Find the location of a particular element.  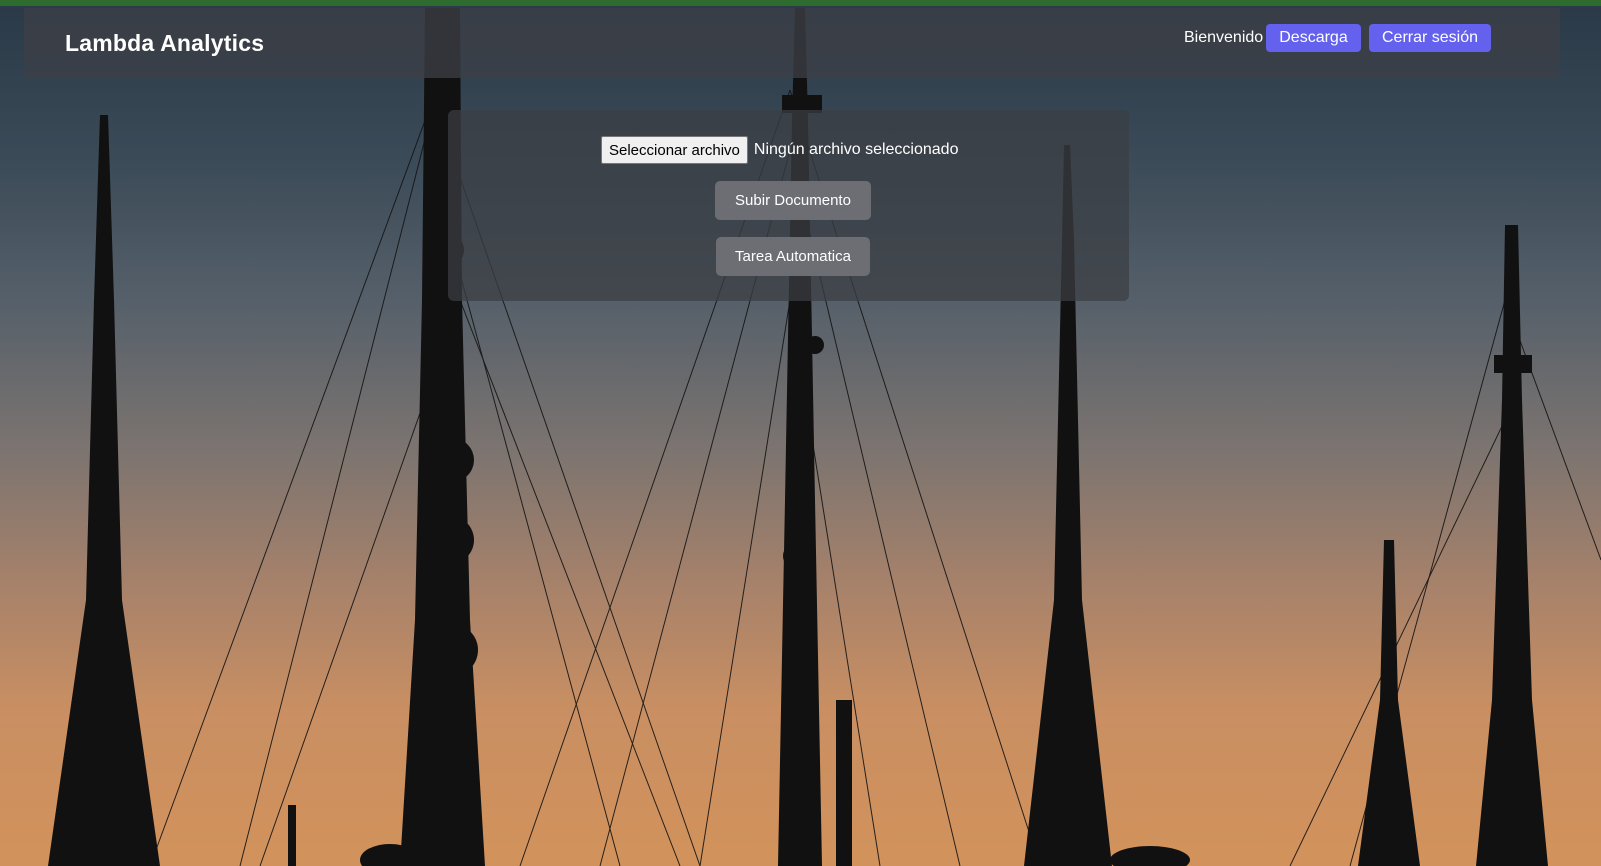

automatic-task-button: Tarea Automatica is located at coordinates (793, 256).